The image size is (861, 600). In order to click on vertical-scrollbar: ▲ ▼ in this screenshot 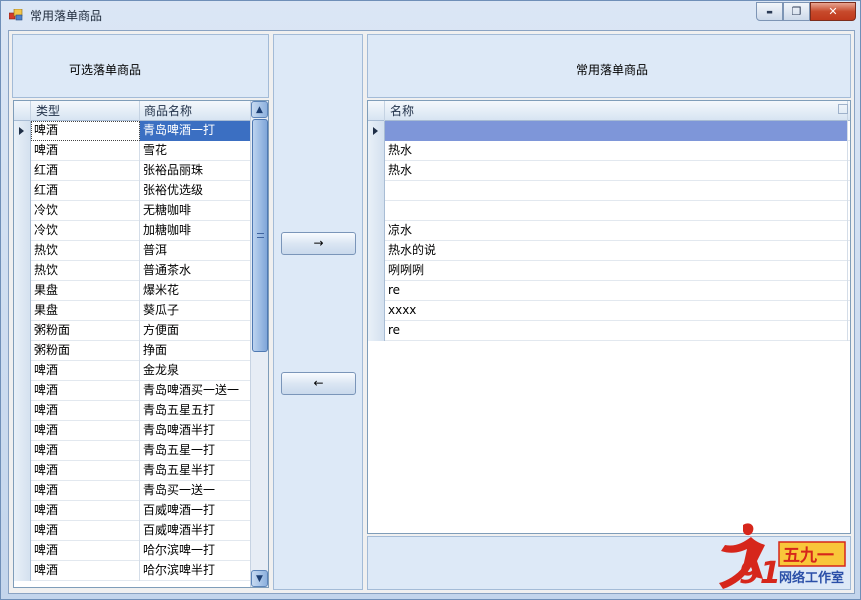, I will do `click(259, 344)`.